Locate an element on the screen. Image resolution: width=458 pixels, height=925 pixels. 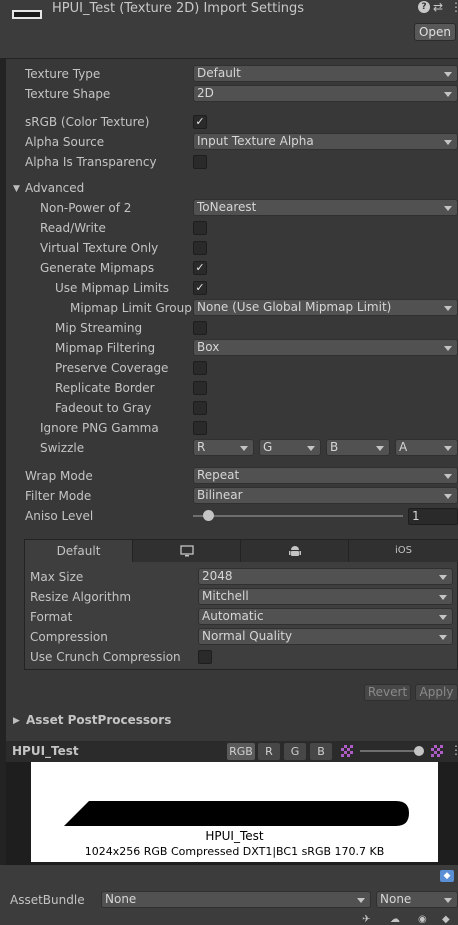
max-size-dropdown: 2048 is located at coordinates (325, 576).